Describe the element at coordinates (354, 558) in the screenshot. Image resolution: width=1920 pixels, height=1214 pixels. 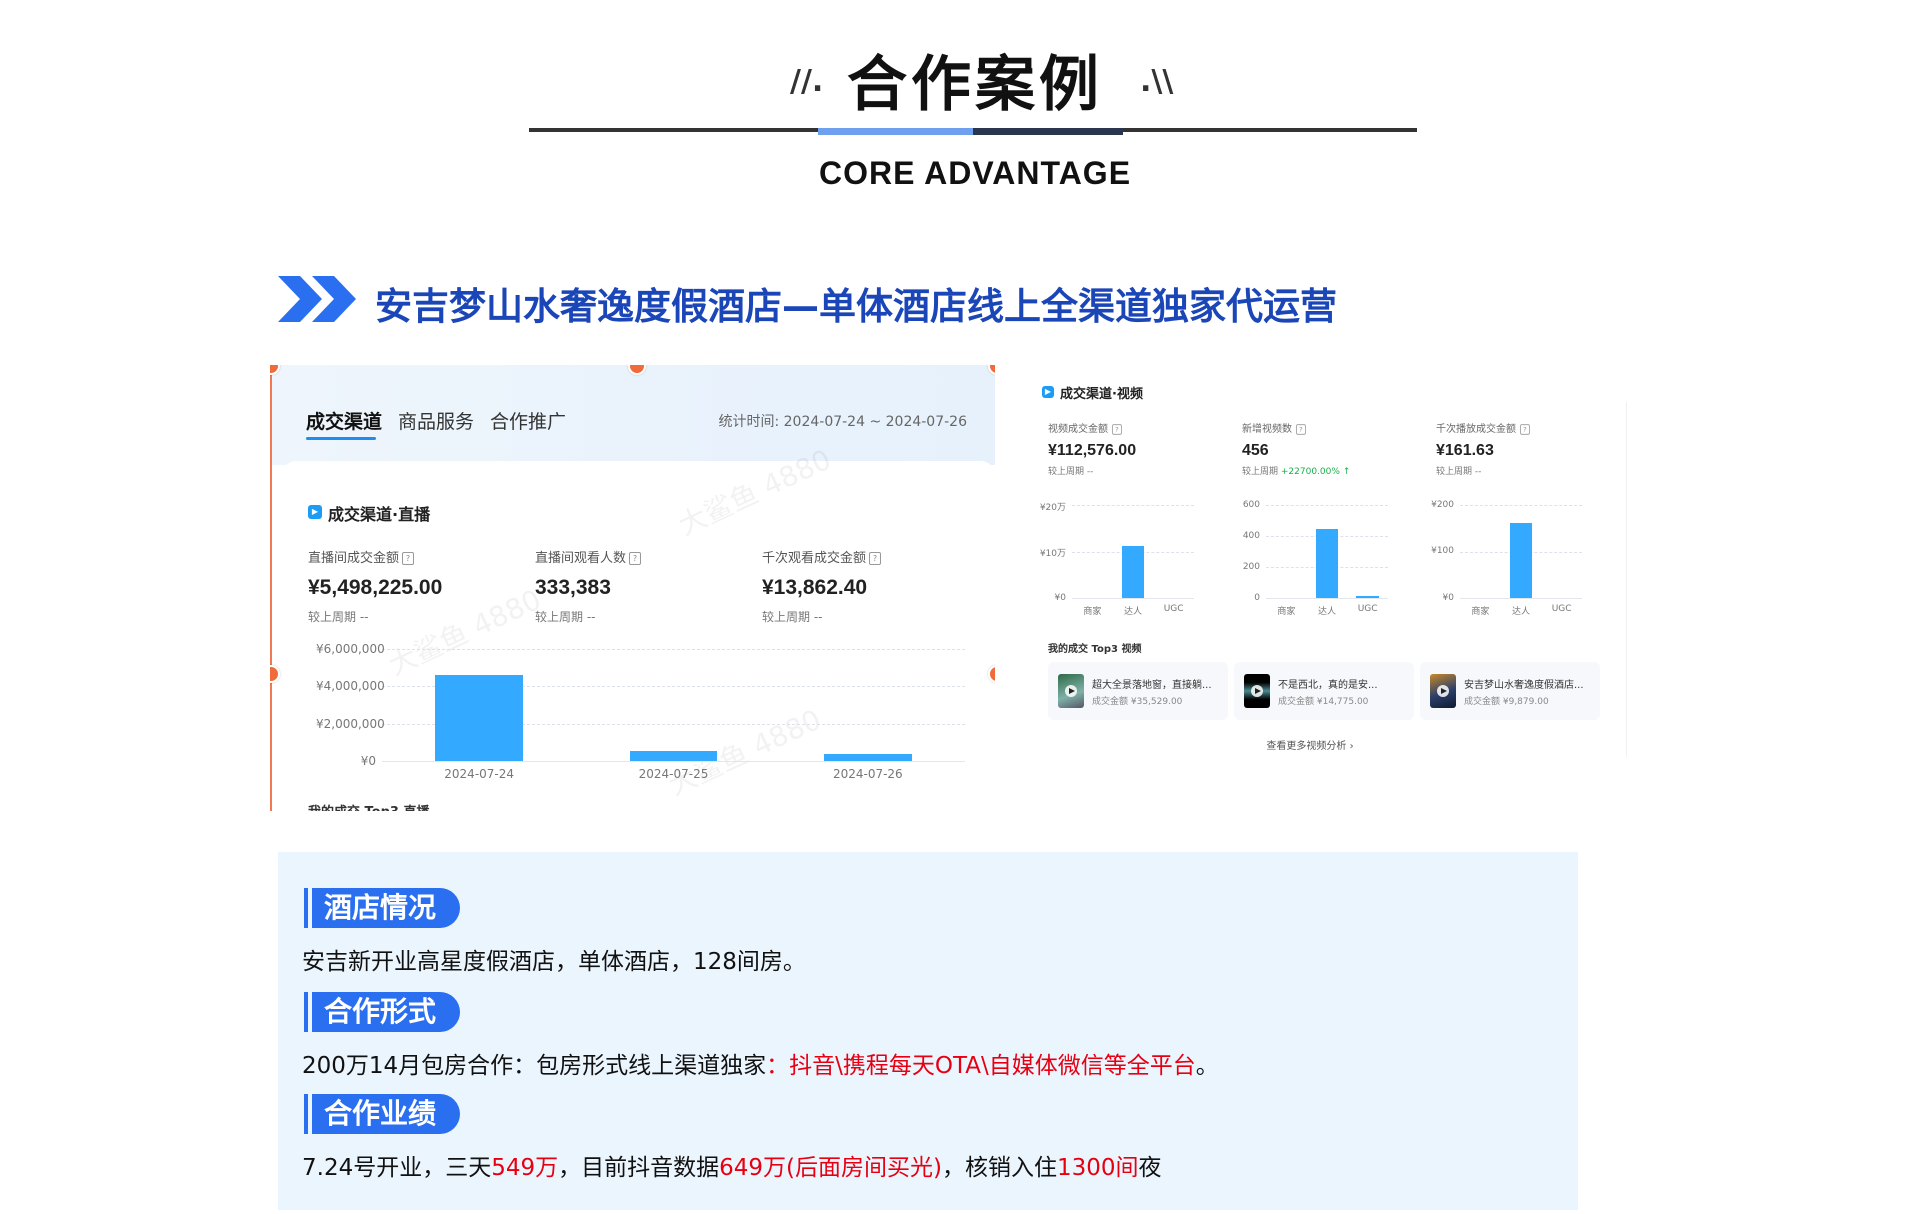
I see `metric-label: 直播间成交金额` at that location.